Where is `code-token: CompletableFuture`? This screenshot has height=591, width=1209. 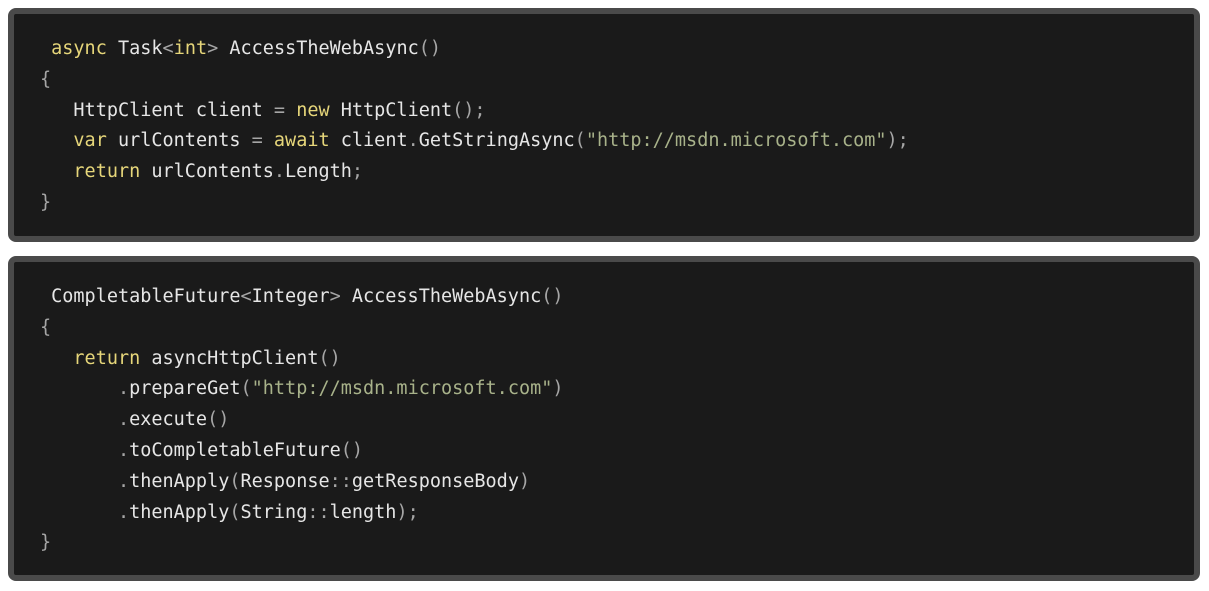
code-token: CompletableFuture is located at coordinates (140, 296).